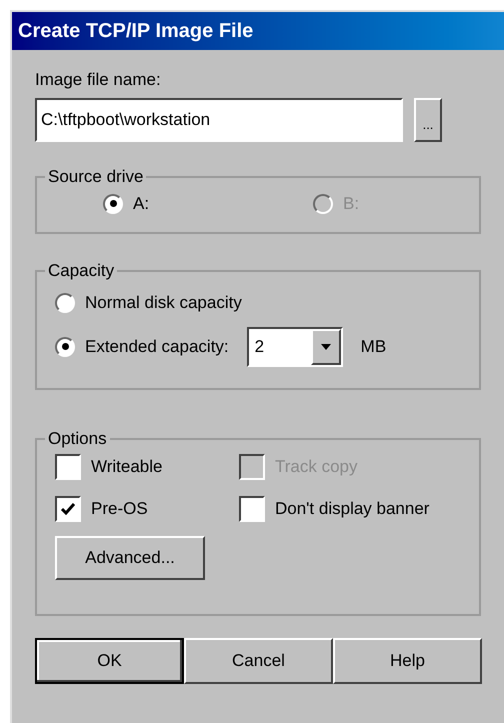 The height and width of the screenshot is (723, 504). What do you see at coordinates (141, 203) in the screenshot?
I see `radio-label: A:` at bounding box center [141, 203].